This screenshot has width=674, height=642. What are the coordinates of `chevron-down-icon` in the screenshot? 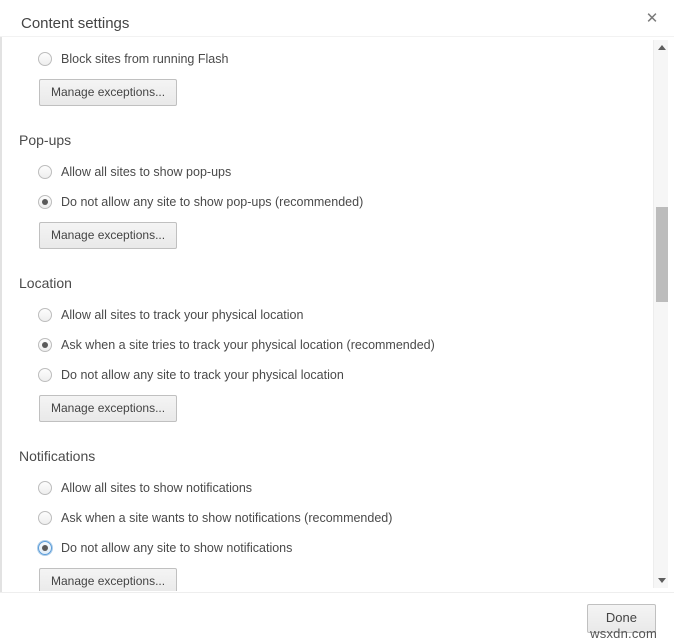 It's located at (661, 580).